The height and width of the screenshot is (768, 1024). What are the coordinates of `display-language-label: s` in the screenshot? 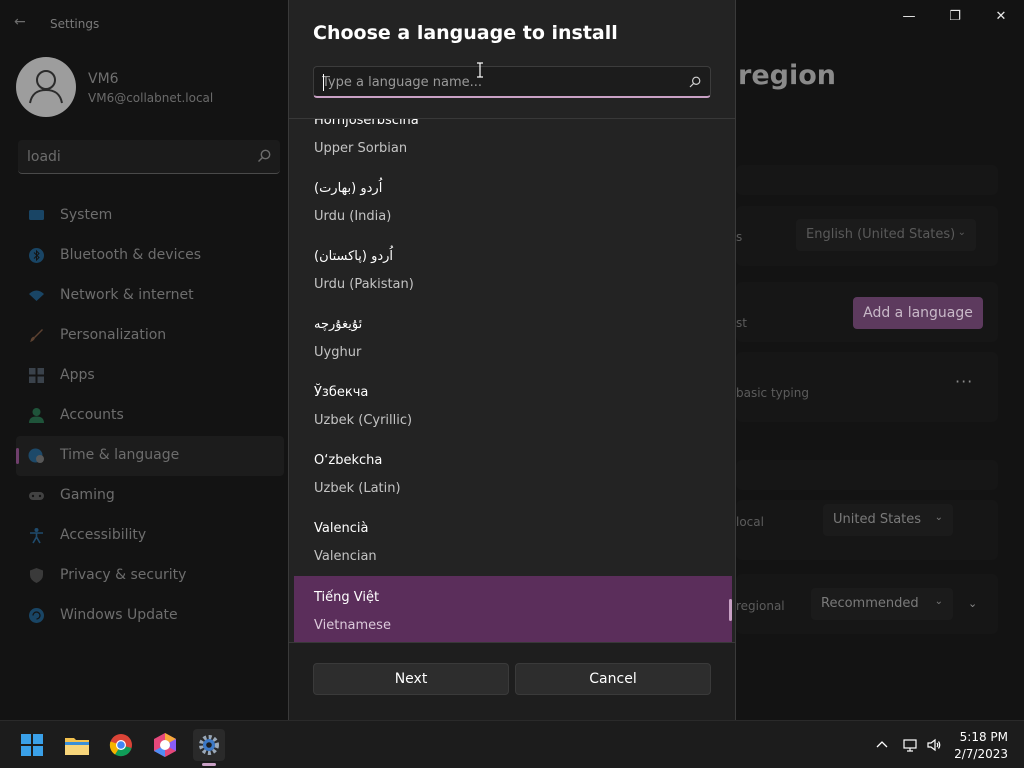 It's located at (739, 237).